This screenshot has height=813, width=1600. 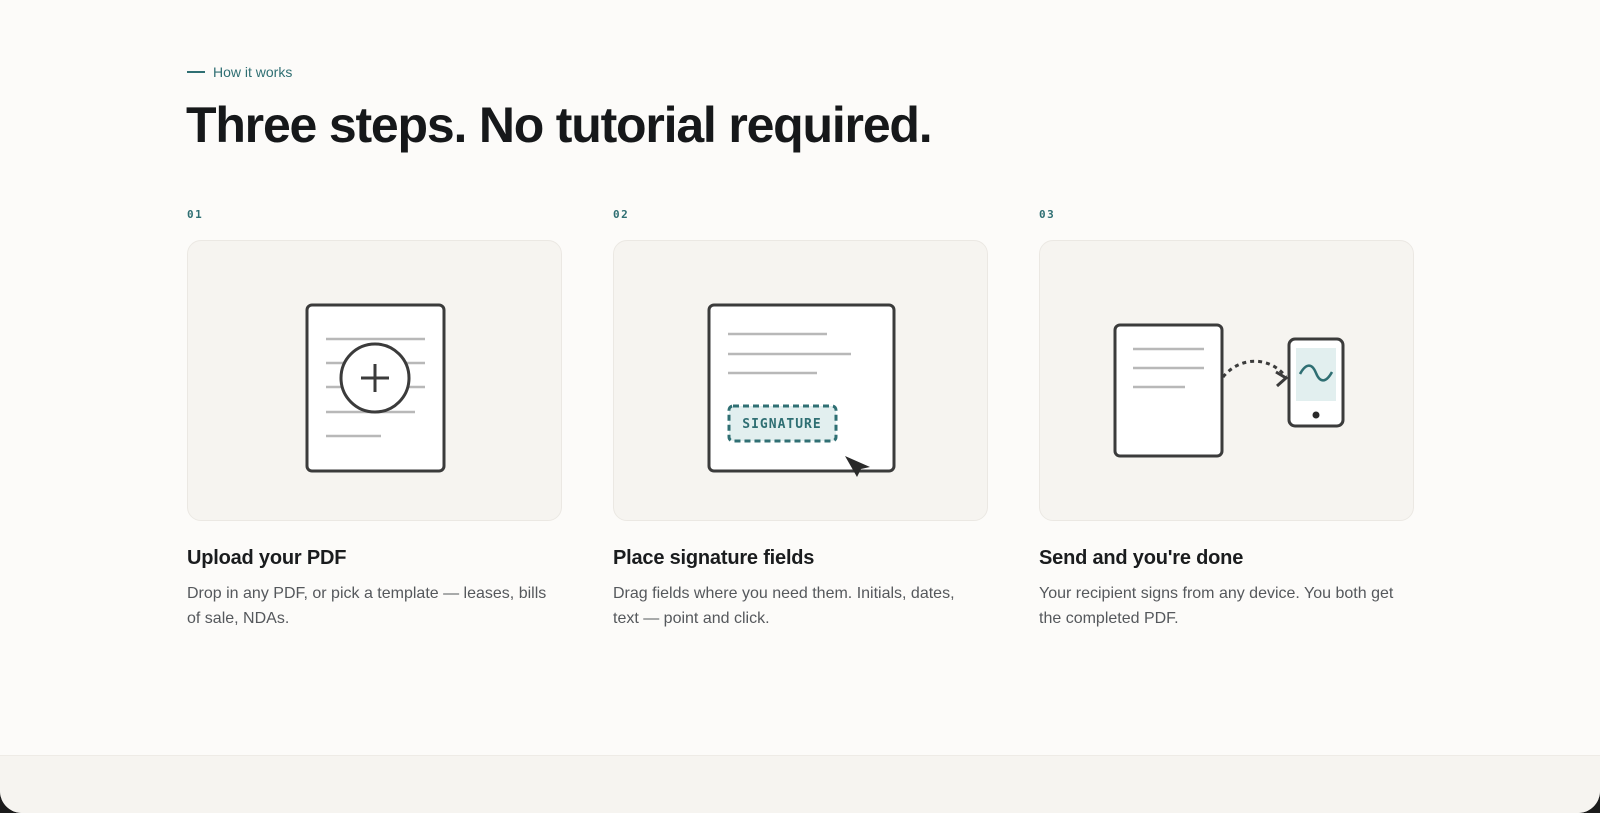 What do you see at coordinates (781, 424) in the screenshot?
I see `signature-field-label: SIGNATURE` at bounding box center [781, 424].